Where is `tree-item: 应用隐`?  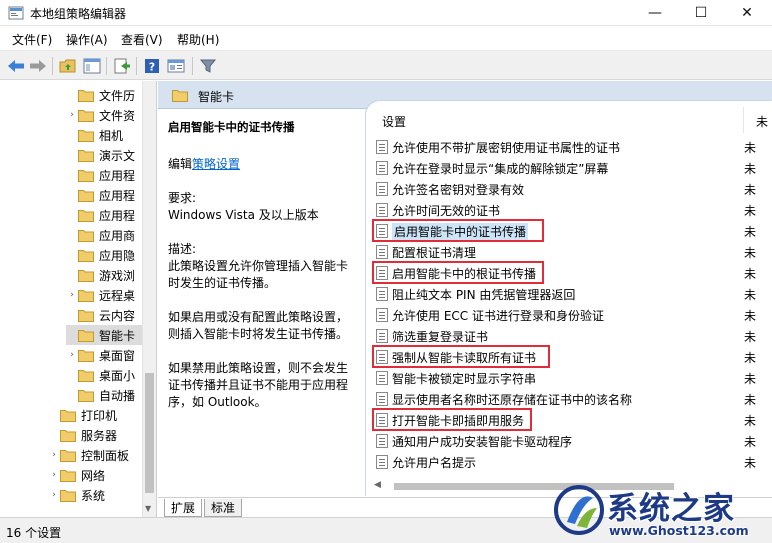 tree-item: 应用隐 is located at coordinates (105, 255).